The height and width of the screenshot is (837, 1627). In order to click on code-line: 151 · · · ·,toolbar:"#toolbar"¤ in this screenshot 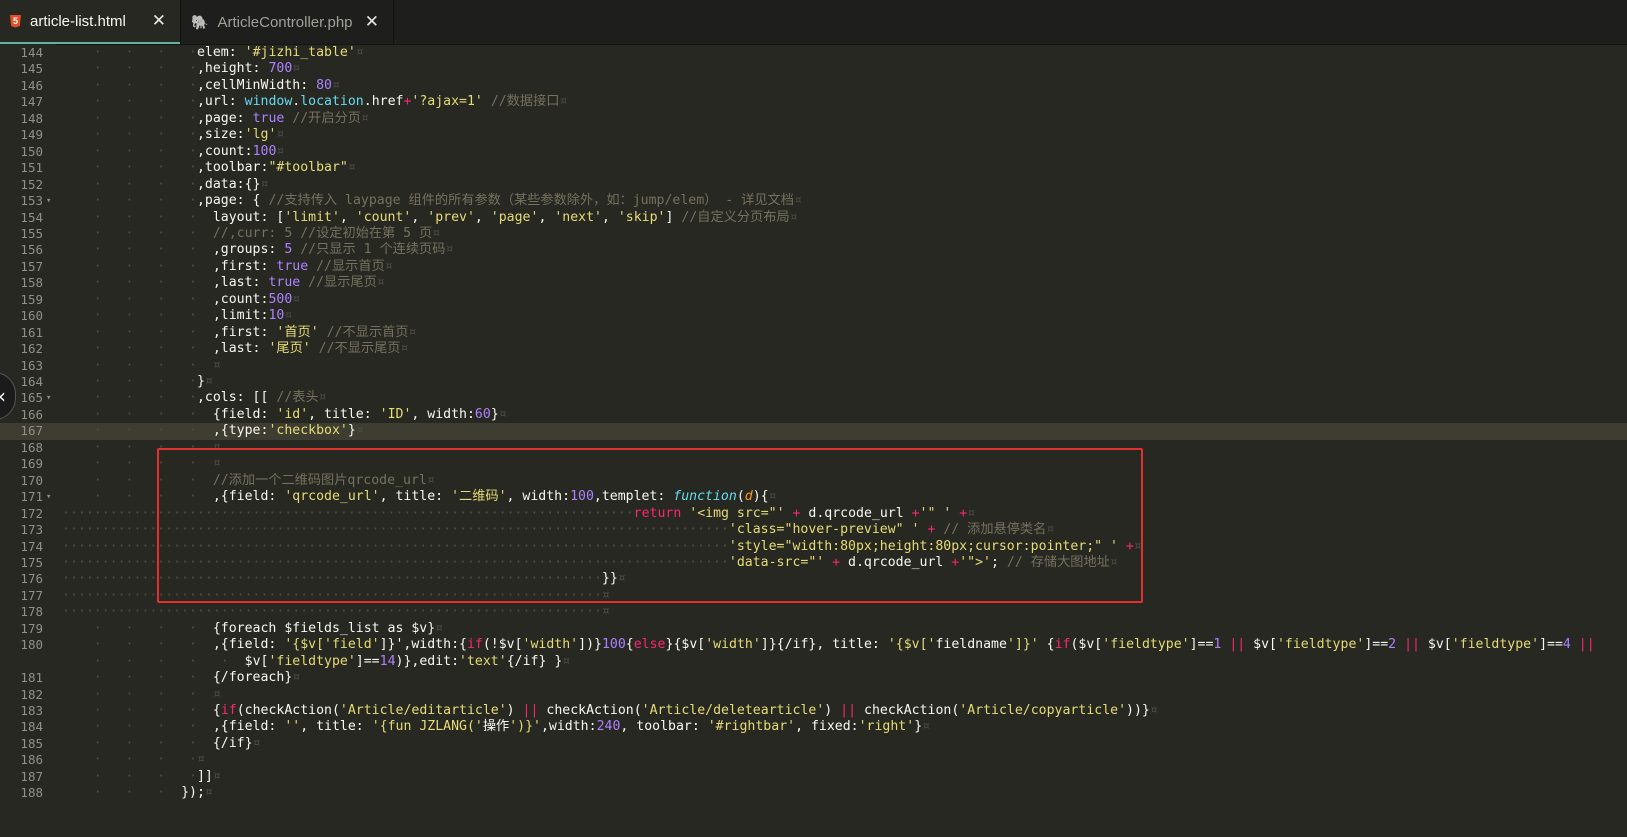, I will do `click(813, 168)`.